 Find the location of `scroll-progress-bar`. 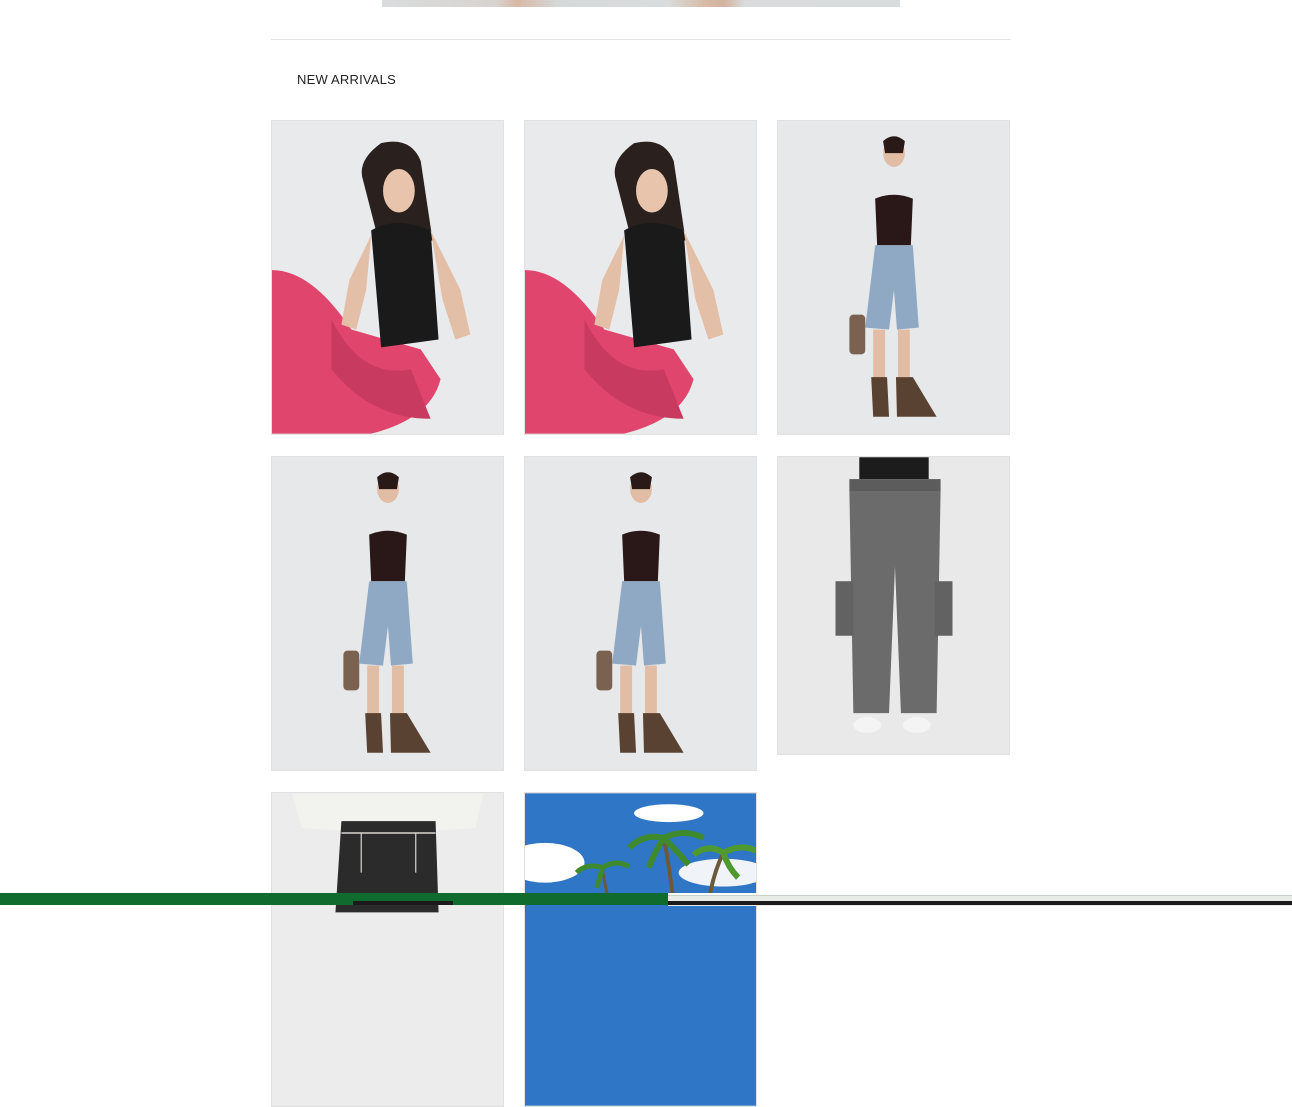

scroll-progress-bar is located at coordinates (646, 899).